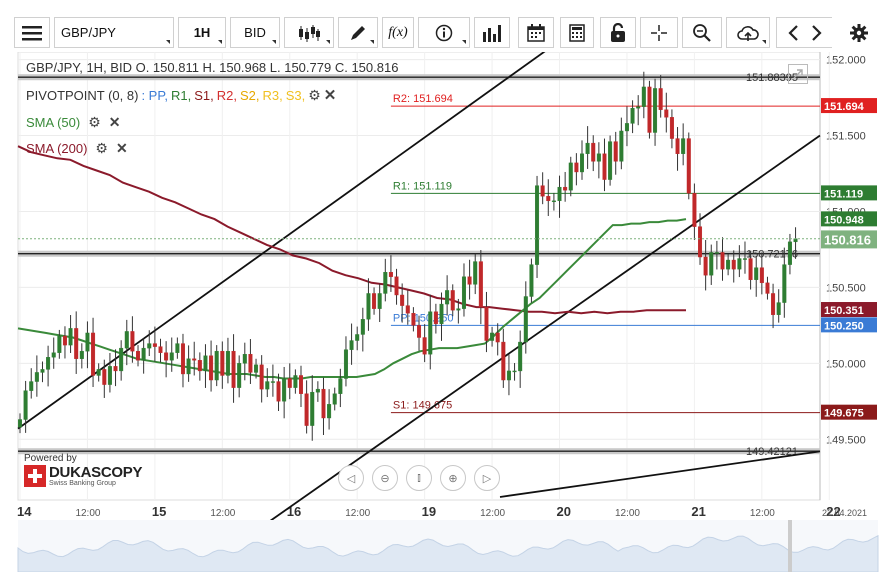 Image resolution: width=882 pixels, height=572 pixels. I want to click on volume-button, so click(492, 32).